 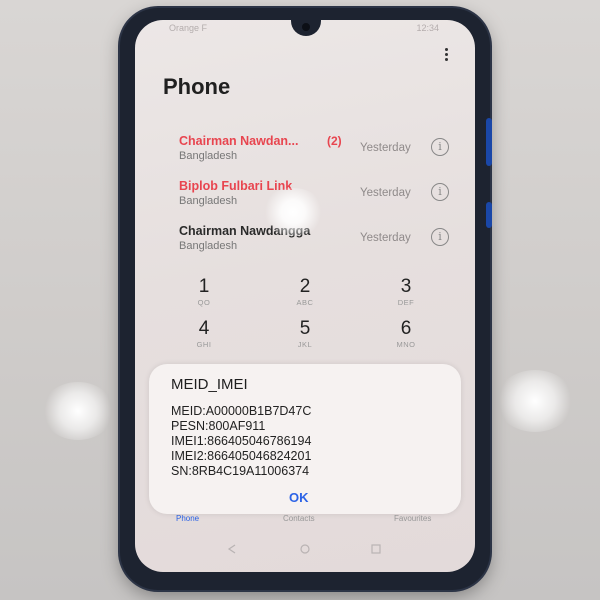 I want to click on volume-button, so click(x=489, y=142).